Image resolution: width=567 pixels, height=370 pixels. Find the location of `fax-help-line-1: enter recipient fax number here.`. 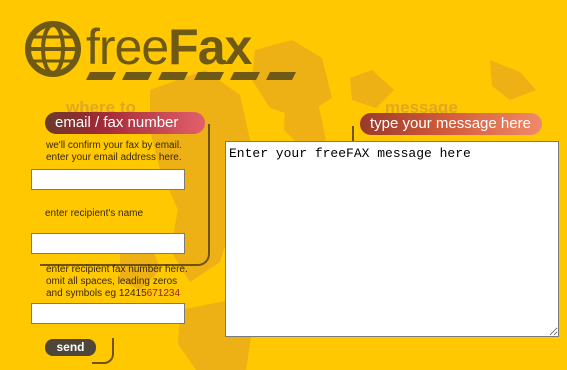

fax-help-line-1: enter recipient fax number here. is located at coordinates (117, 269).